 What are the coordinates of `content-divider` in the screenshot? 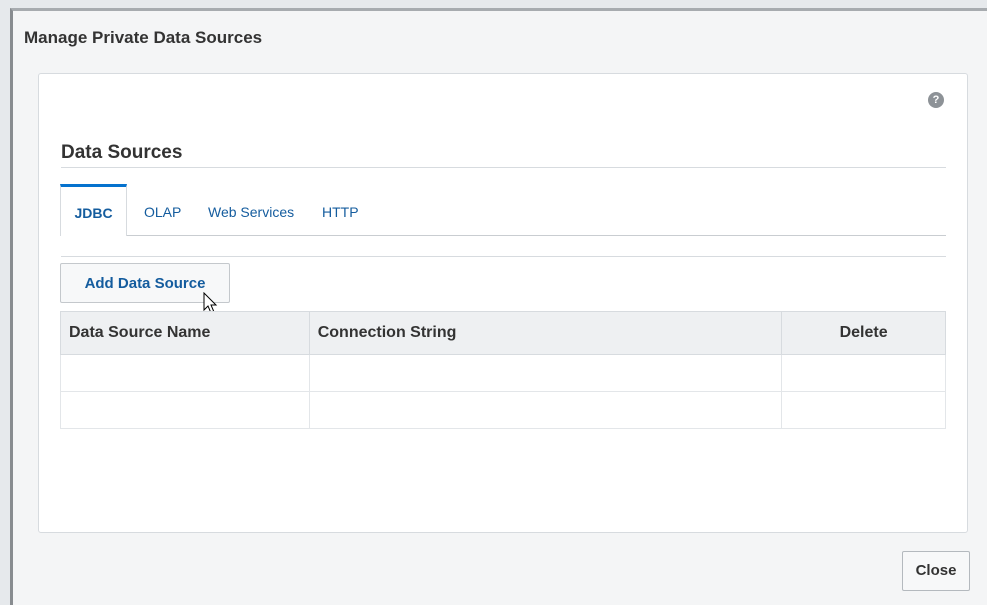 It's located at (503, 256).